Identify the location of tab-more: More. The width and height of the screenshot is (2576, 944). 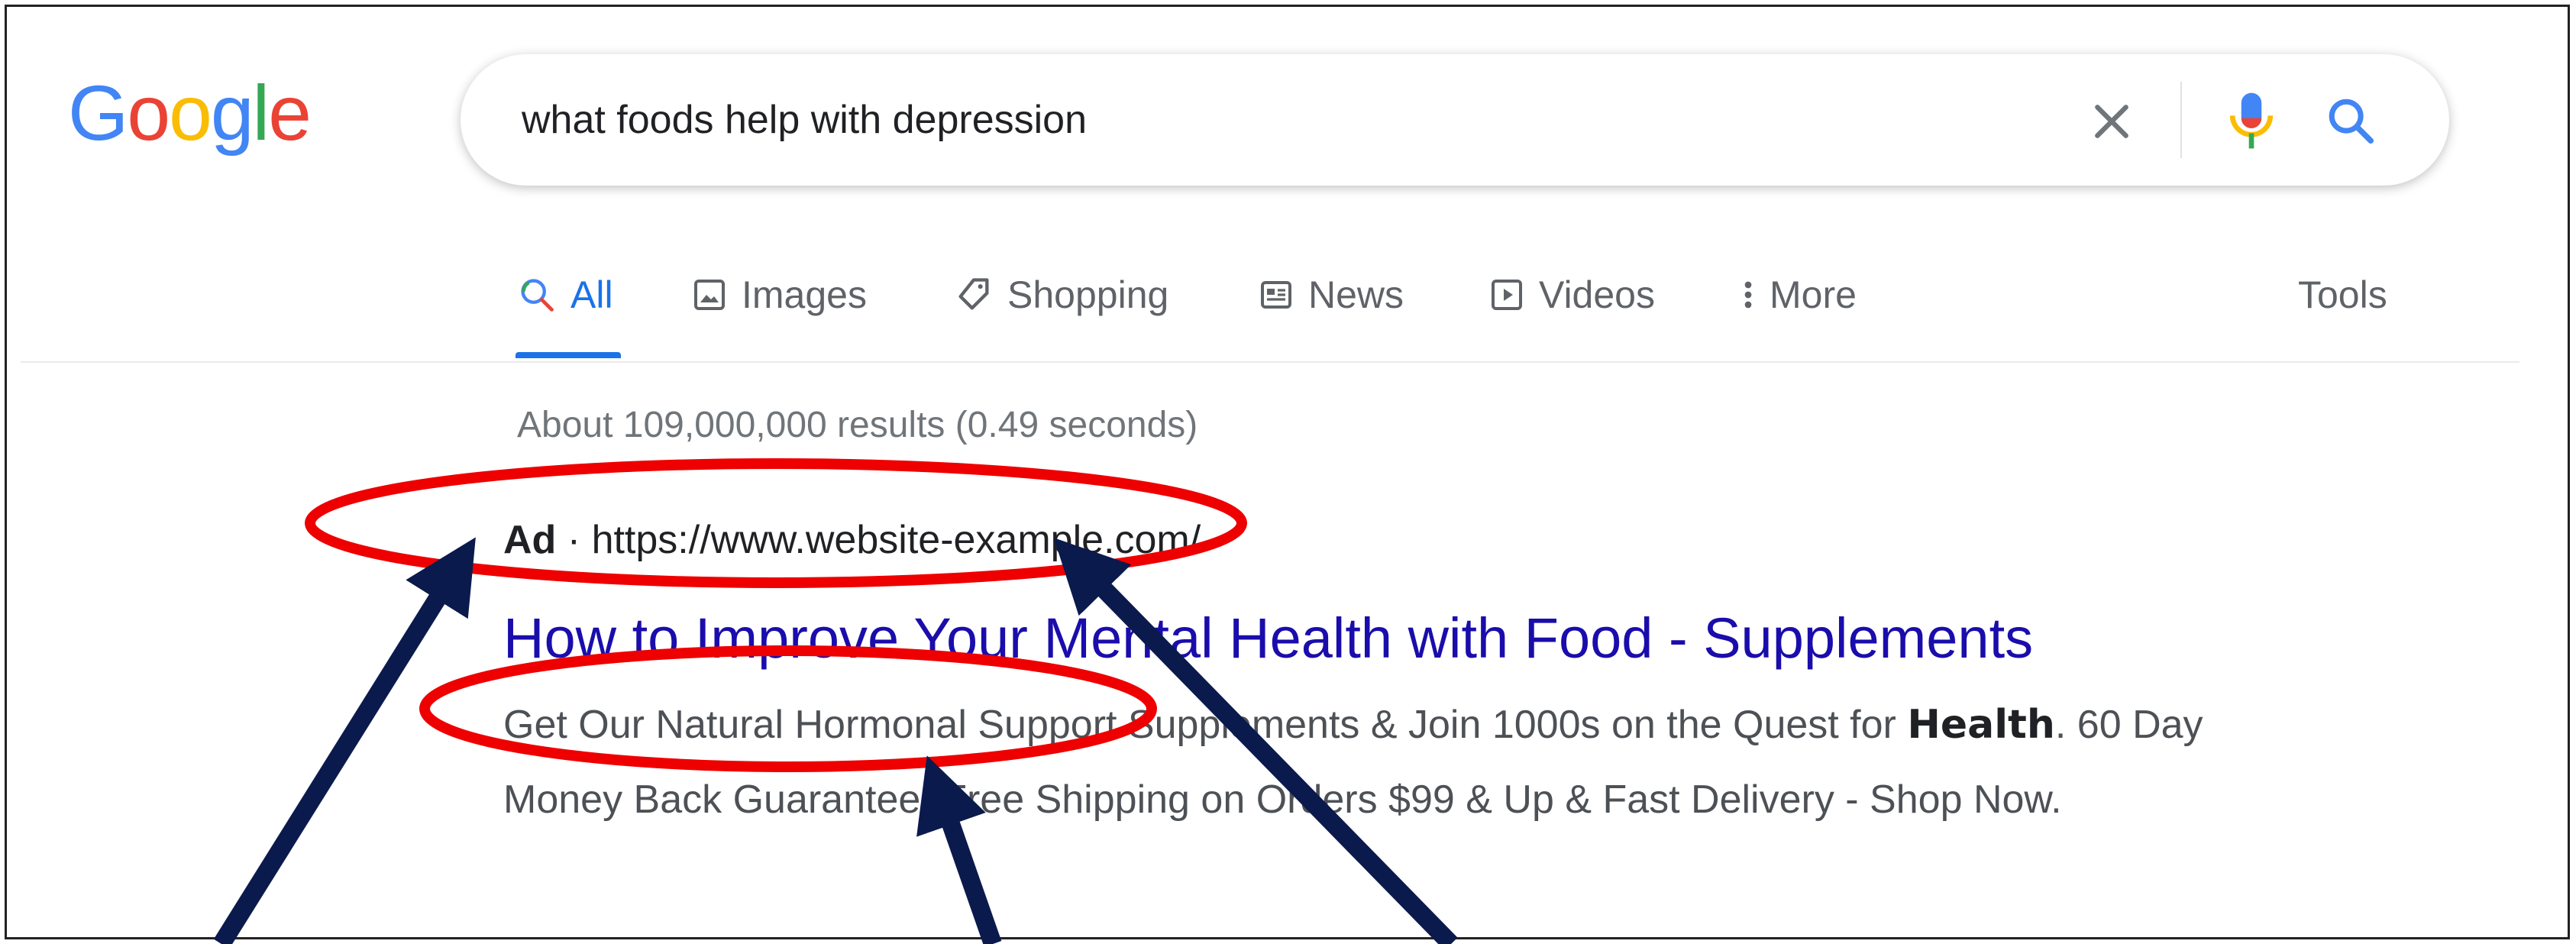
(1798, 295).